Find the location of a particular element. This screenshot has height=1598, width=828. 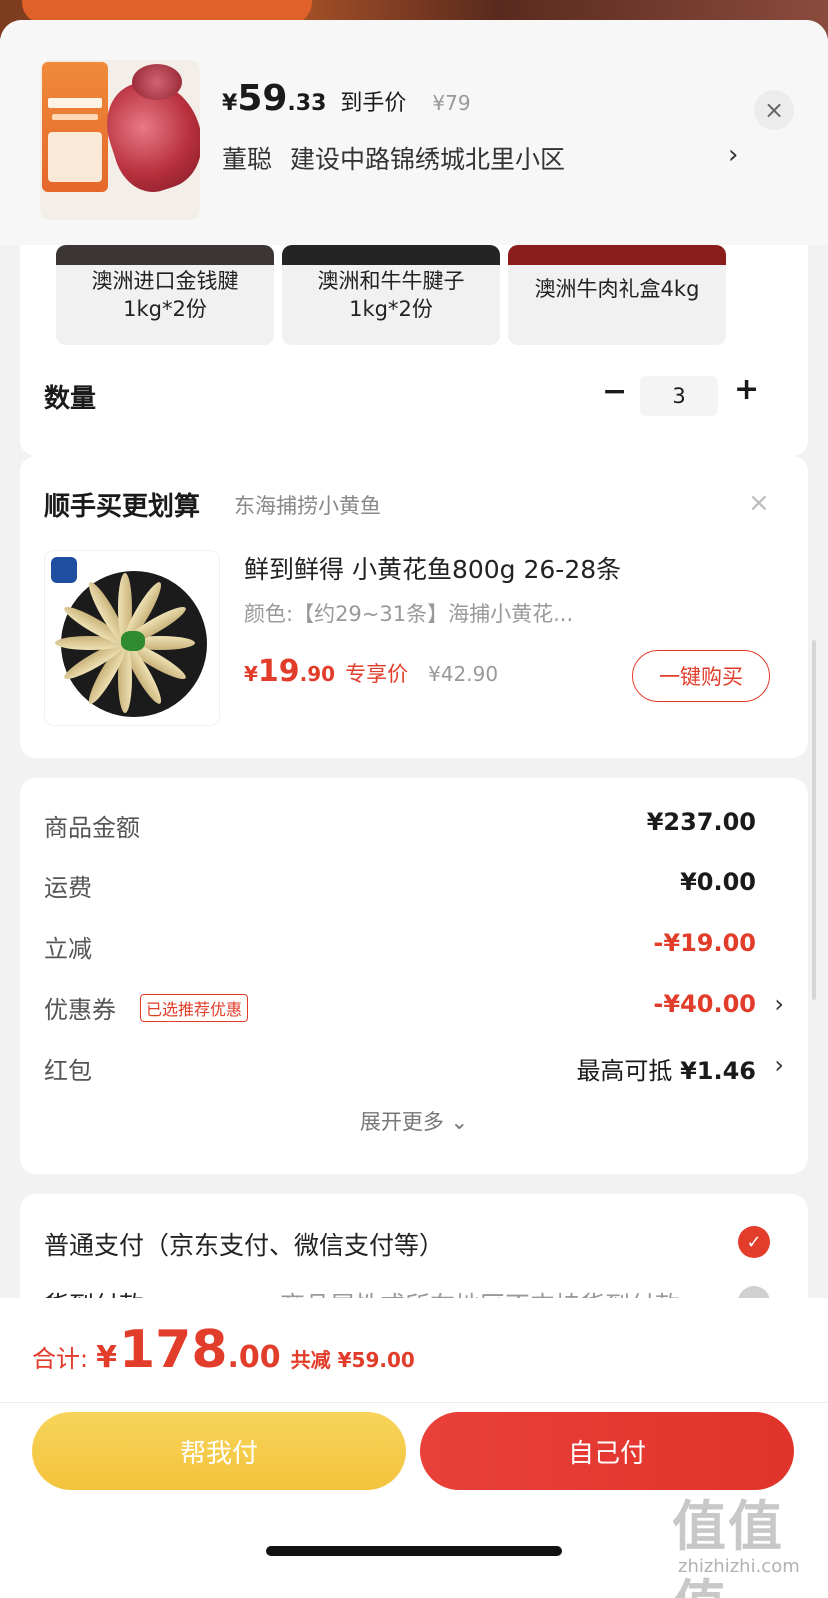

summary-value: -¥40.00 is located at coordinates (704, 1004).